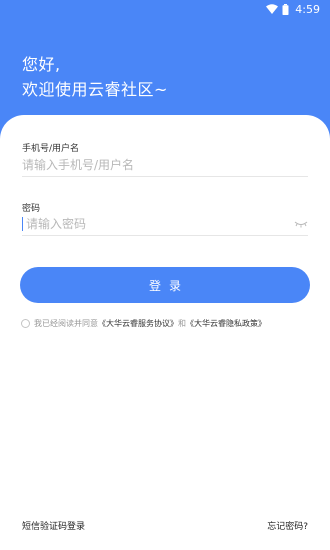 This screenshot has height=550, width=330. What do you see at coordinates (95, 77) in the screenshot?
I see `greeting: 您好, 欢迎使用云睿社区~` at bounding box center [95, 77].